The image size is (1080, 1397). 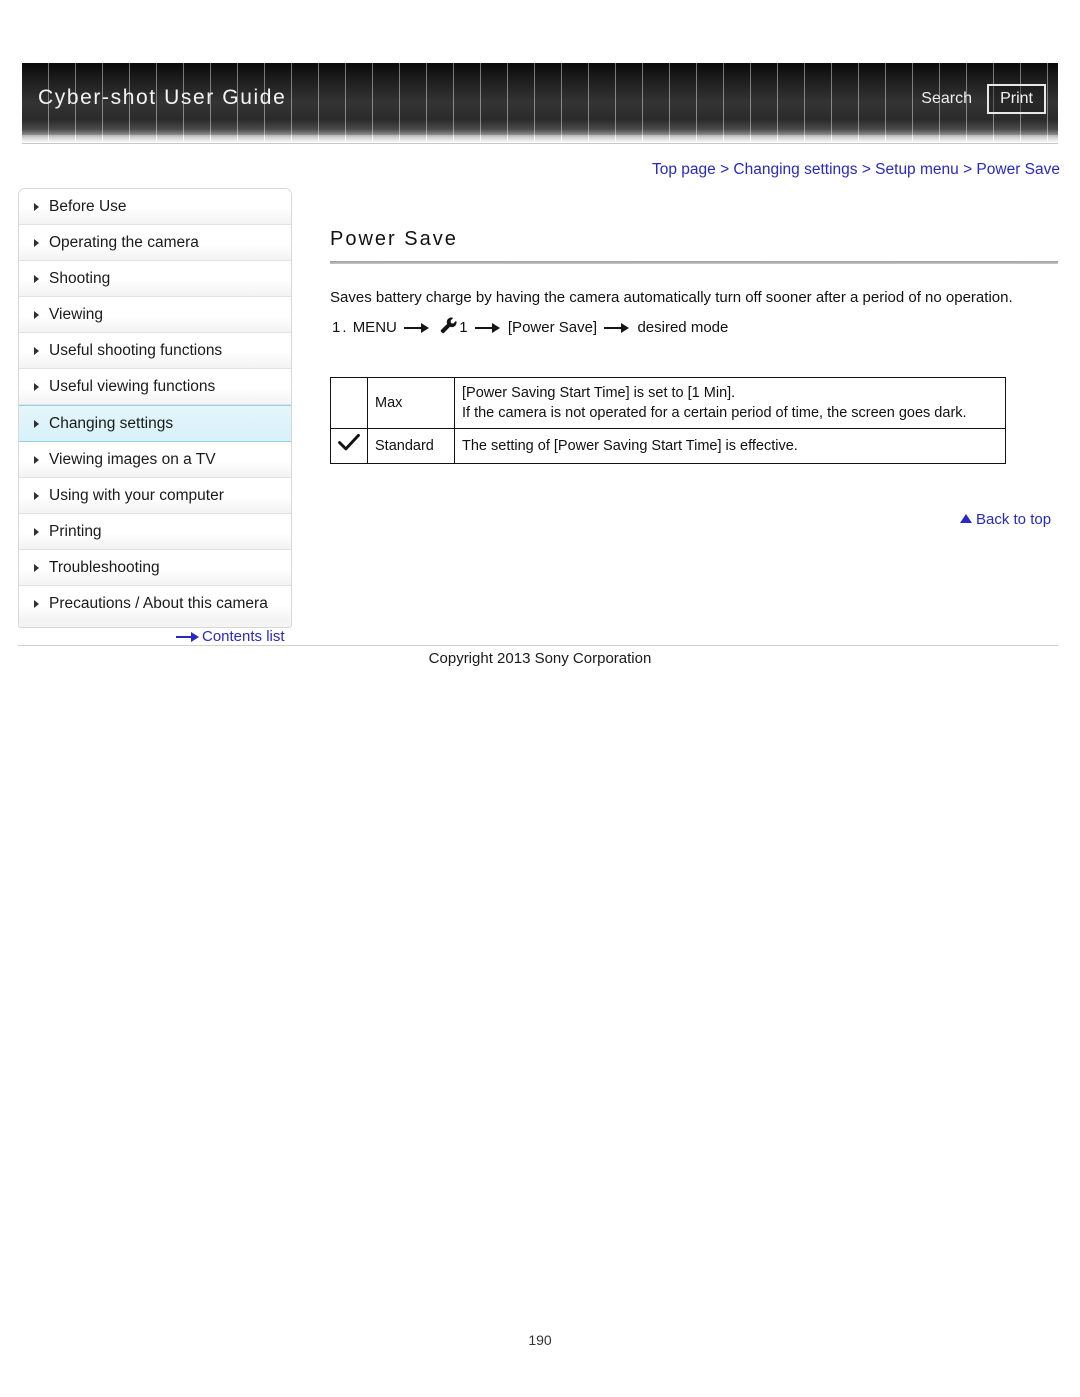 I want to click on wrench-icon, so click(x=448, y=328).